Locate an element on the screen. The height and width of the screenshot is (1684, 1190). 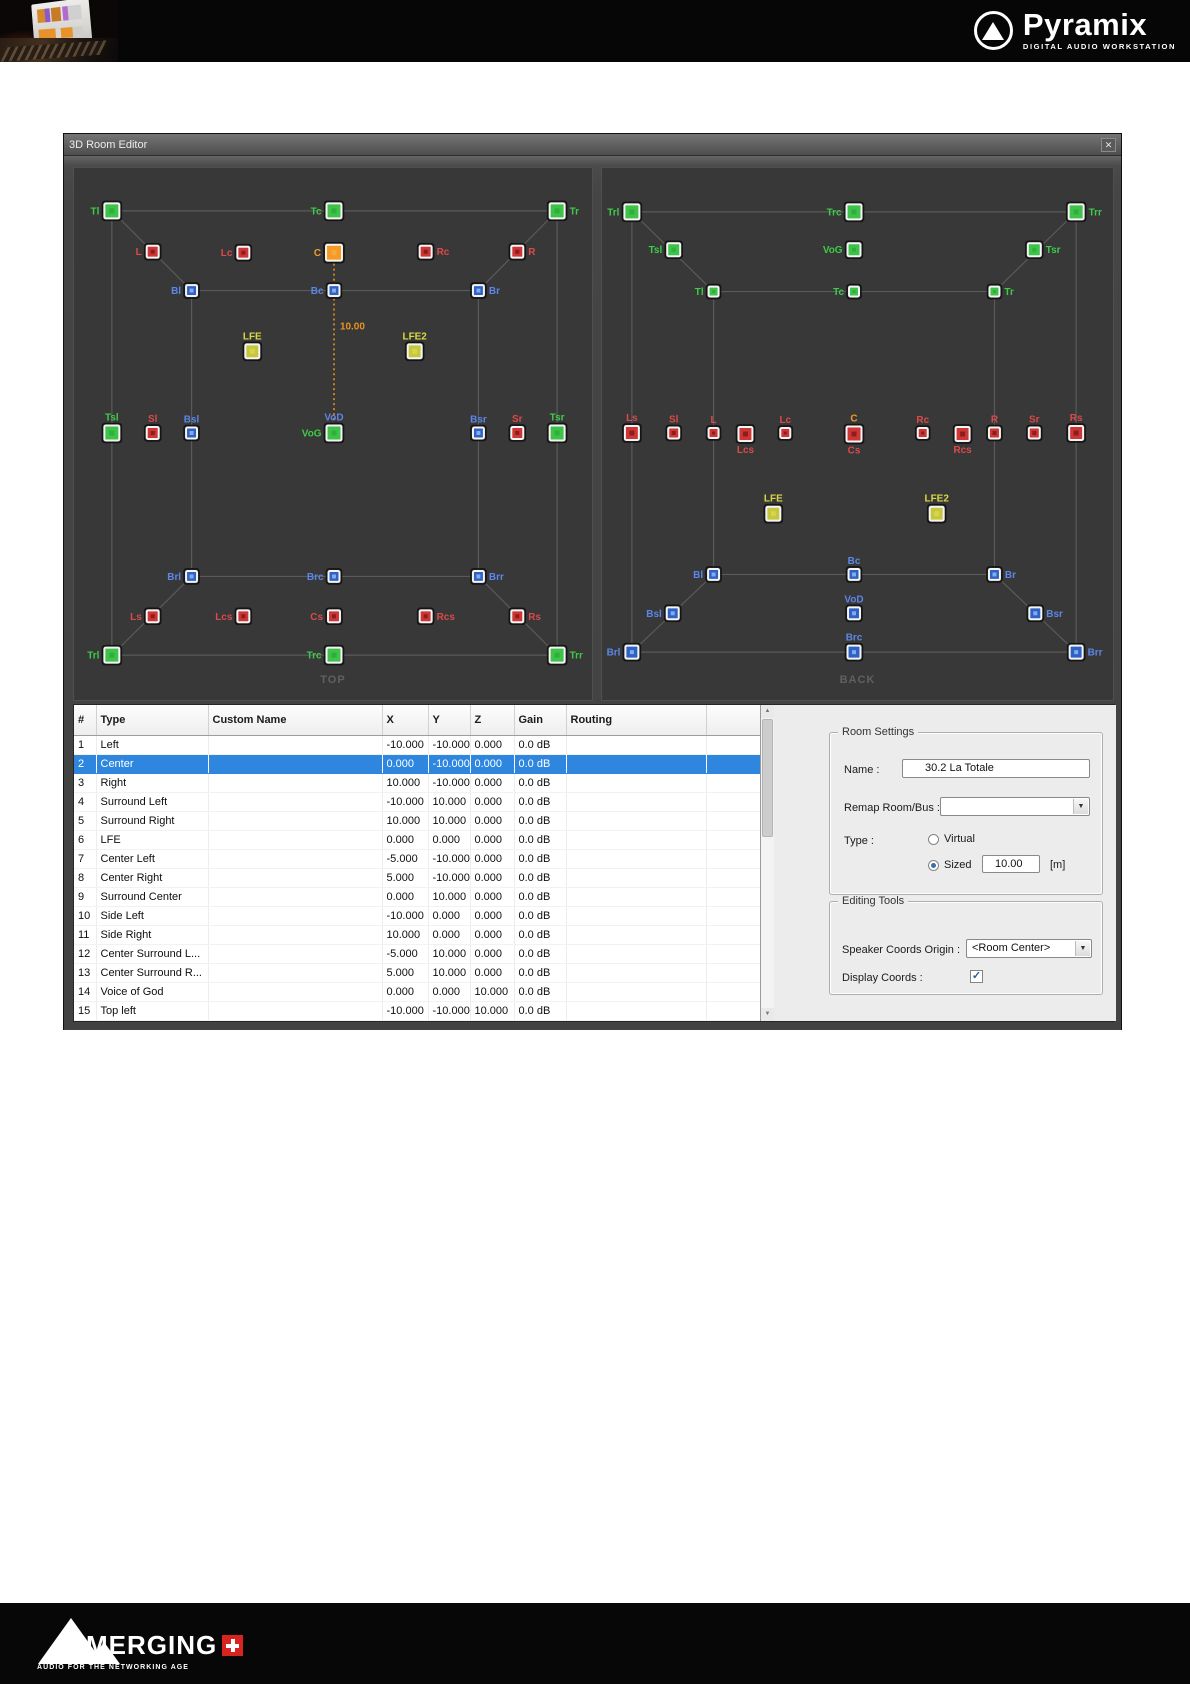
virtual-radio is located at coordinates (933, 839).